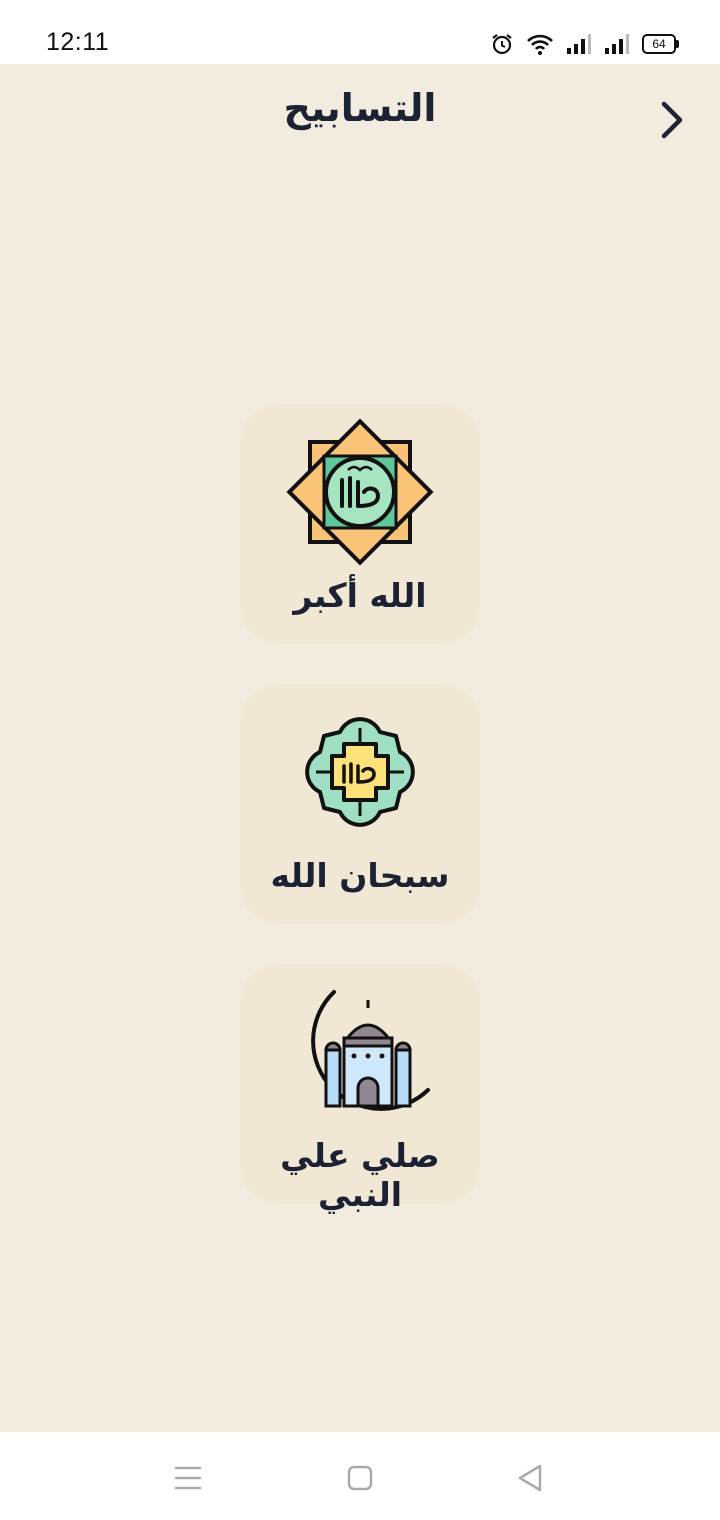 The image size is (720, 1520). Describe the element at coordinates (360, 492) in the screenshot. I see `octagram-allah-icon` at that location.